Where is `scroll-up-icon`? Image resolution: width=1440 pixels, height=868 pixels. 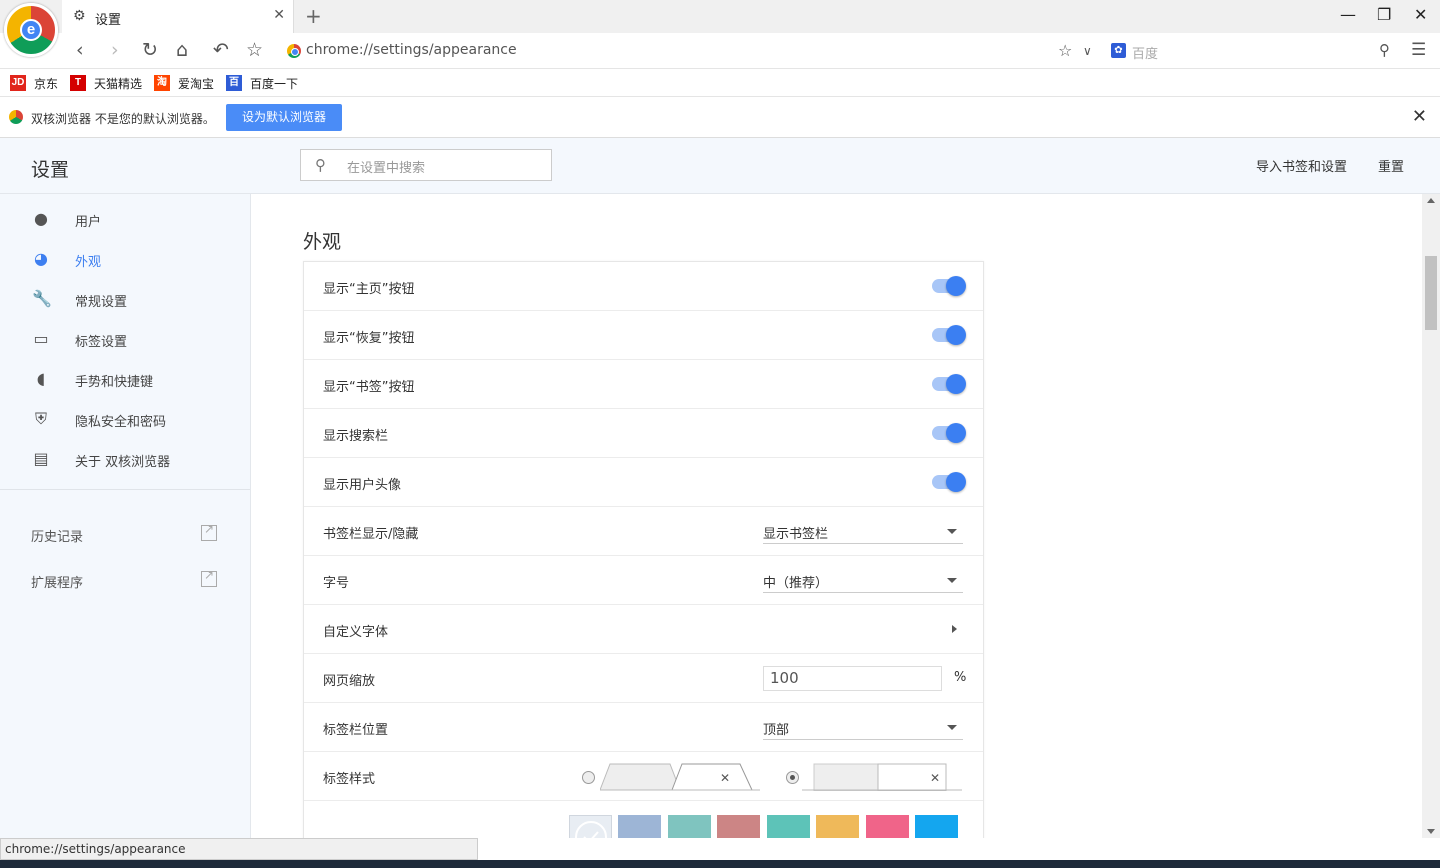
scroll-up-icon is located at coordinates (1431, 200).